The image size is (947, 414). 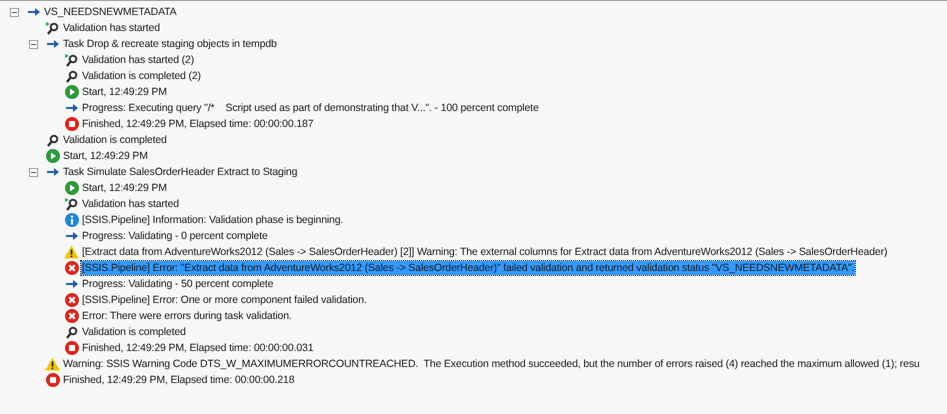 What do you see at coordinates (179, 380) in the screenshot?
I see `log-entry: Finished, 12:49:29 PM, Elapsed time: 00:00:00.218` at bounding box center [179, 380].